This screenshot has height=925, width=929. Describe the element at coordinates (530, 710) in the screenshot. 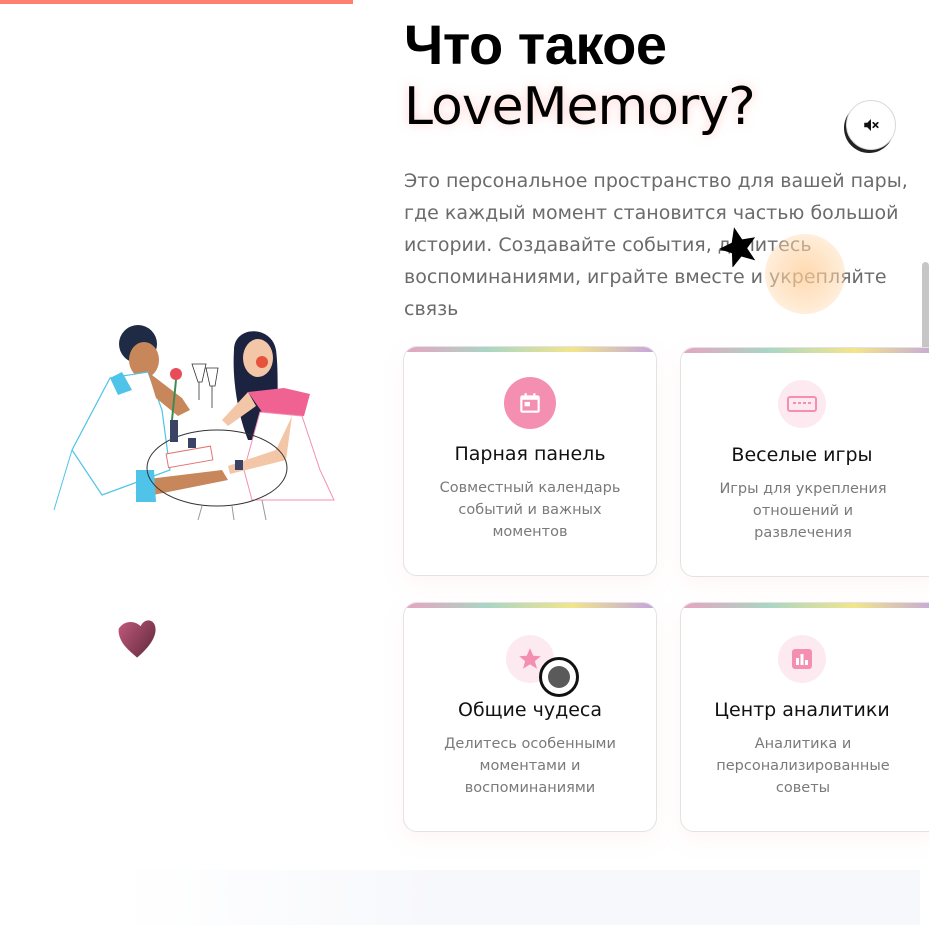

I see `feature-title: Общие чудеса` at that location.